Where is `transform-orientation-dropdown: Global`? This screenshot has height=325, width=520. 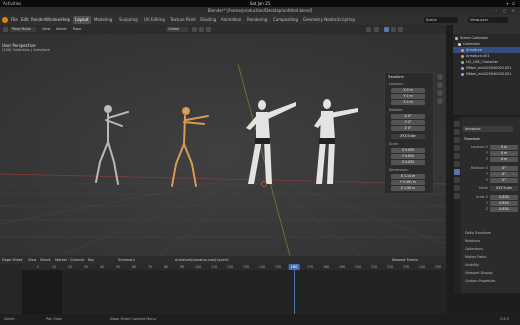 transform-orientation-dropdown: Global is located at coordinates (177, 29).